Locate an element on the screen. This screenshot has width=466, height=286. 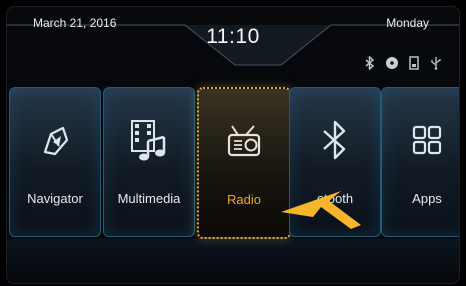
tile-multimedia: Multimedia is located at coordinates (149, 162).